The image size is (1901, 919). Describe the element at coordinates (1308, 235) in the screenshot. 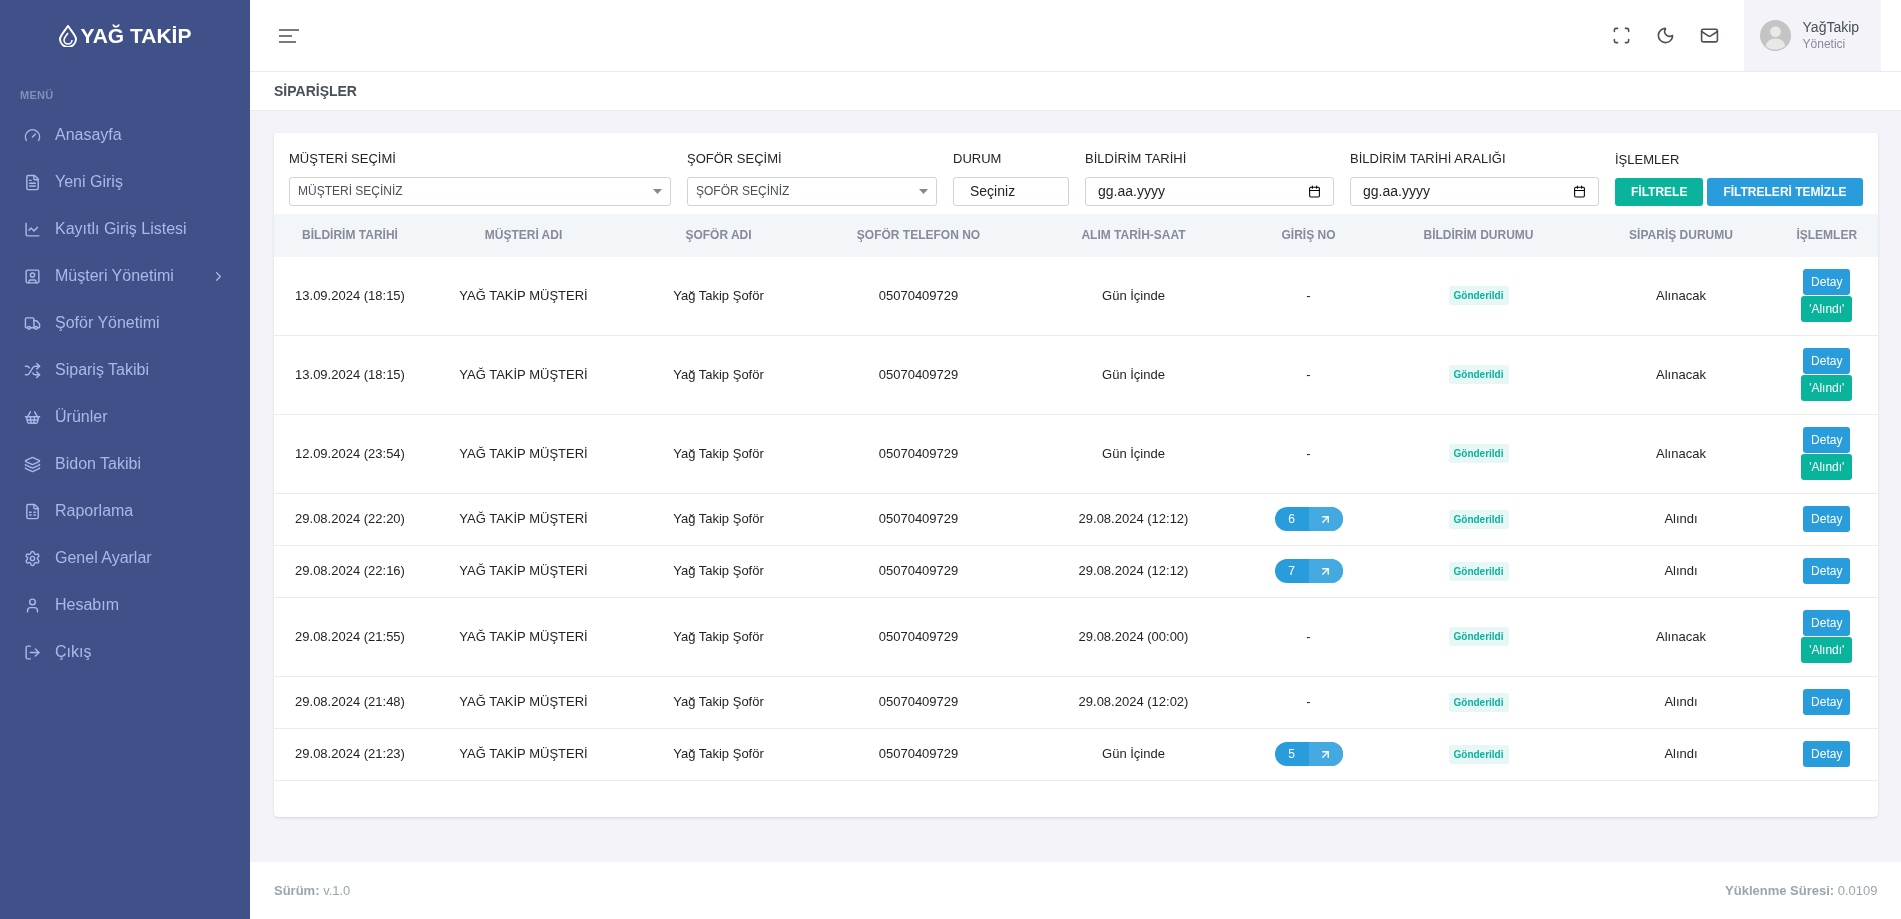

I see `column-header: GİRİŞ NO` at that location.